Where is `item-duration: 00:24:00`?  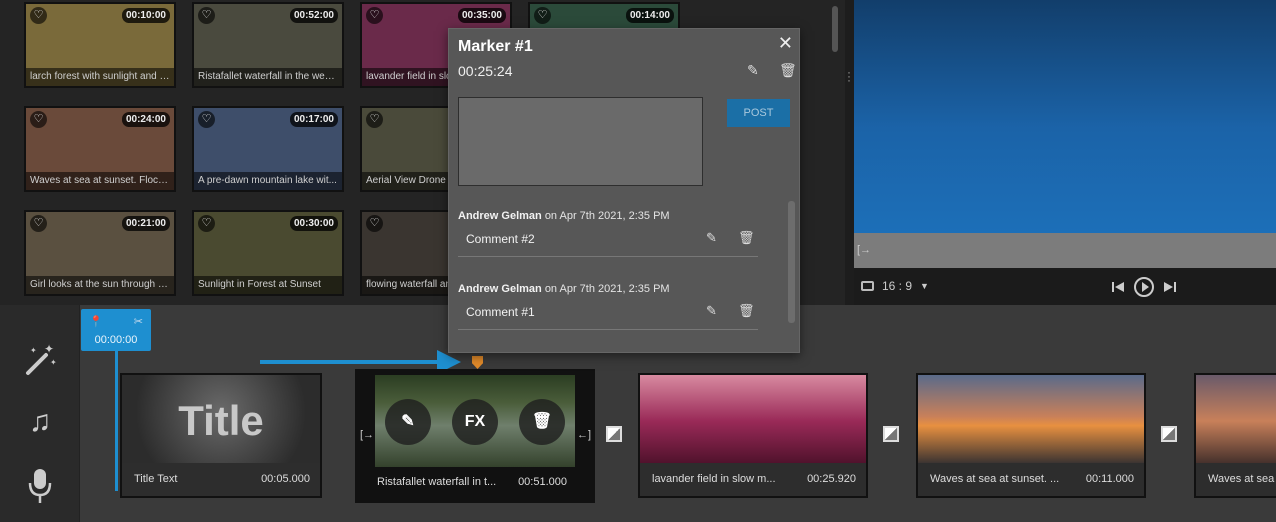 item-duration: 00:24:00 is located at coordinates (145, 119).